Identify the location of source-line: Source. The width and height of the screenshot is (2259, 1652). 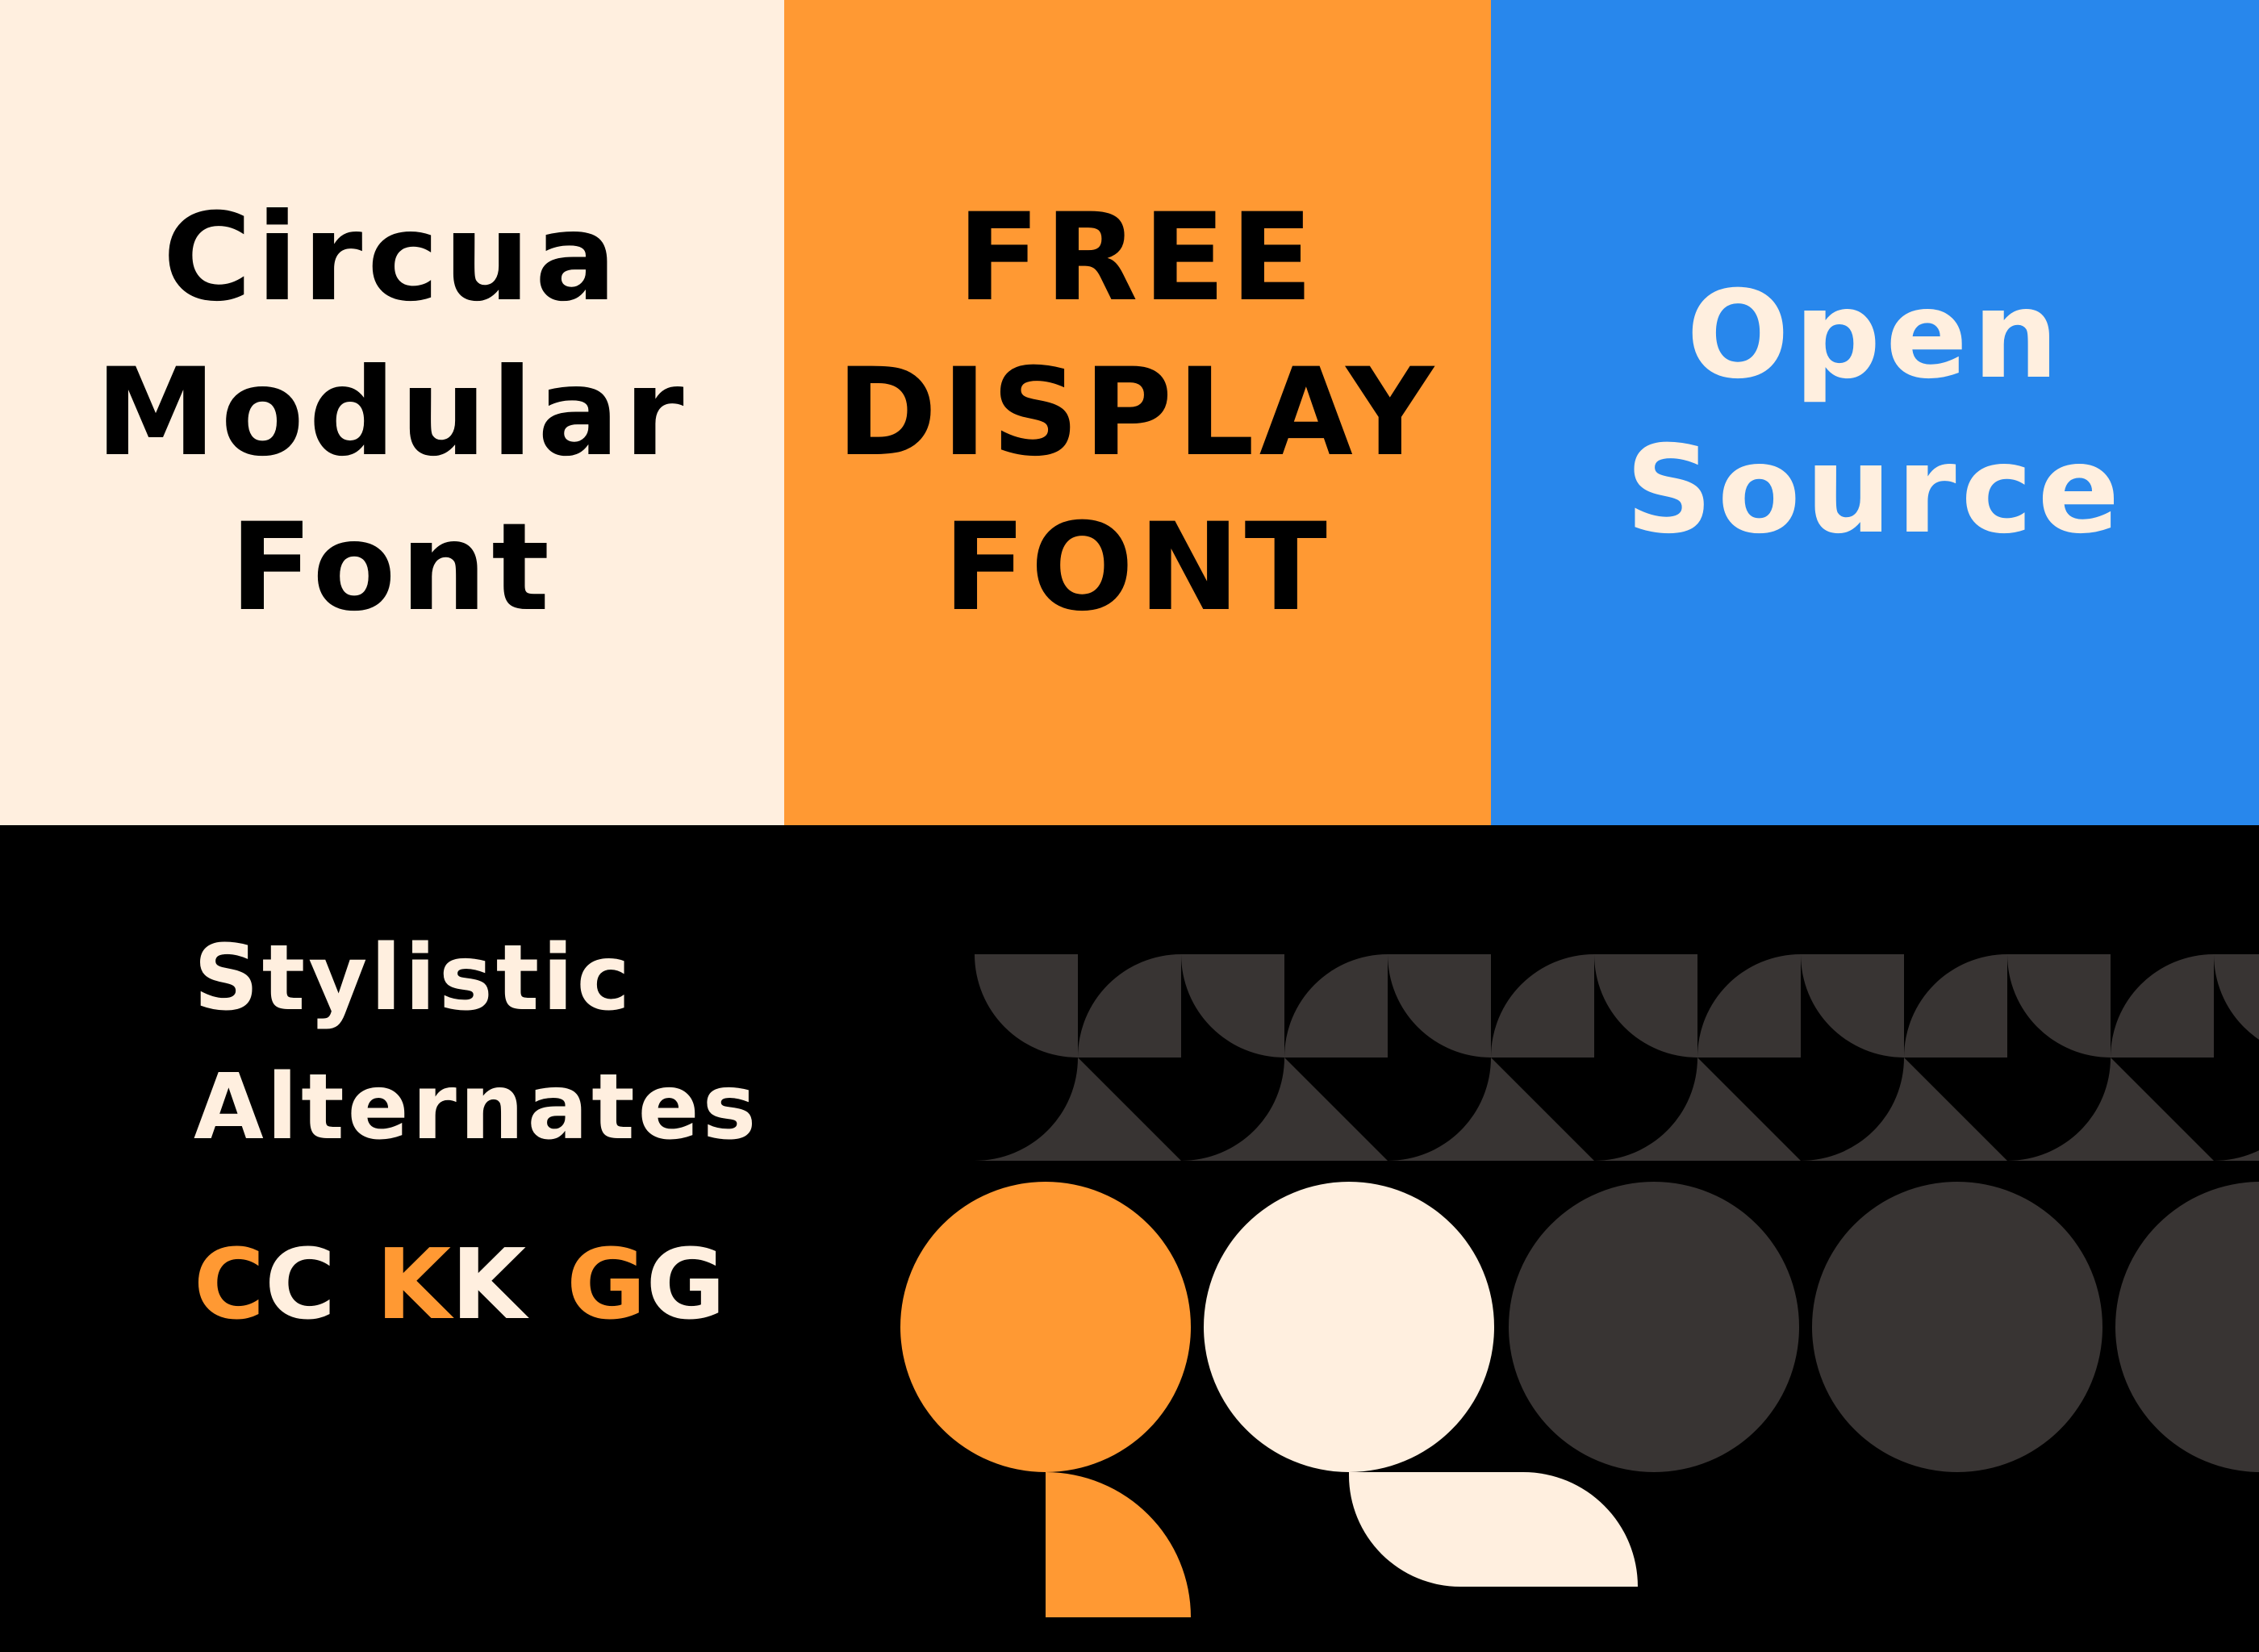
(1875, 490).